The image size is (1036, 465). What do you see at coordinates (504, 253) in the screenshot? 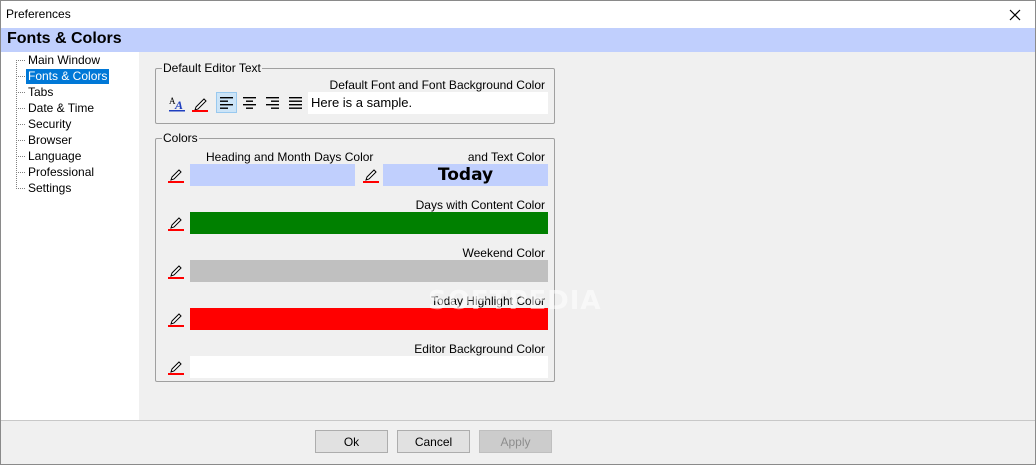
I see `weekend-color-label: Weekend Color` at bounding box center [504, 253].